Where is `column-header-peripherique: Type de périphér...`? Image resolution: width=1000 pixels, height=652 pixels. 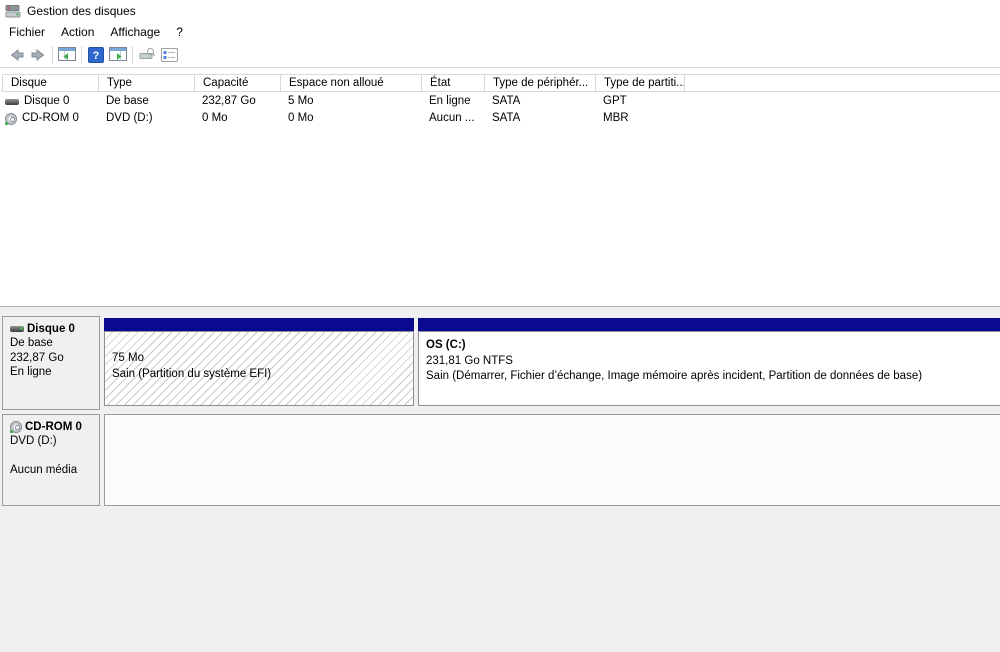 column-header-peripherique: Type de périphér... is located at coordinates (540, 83).